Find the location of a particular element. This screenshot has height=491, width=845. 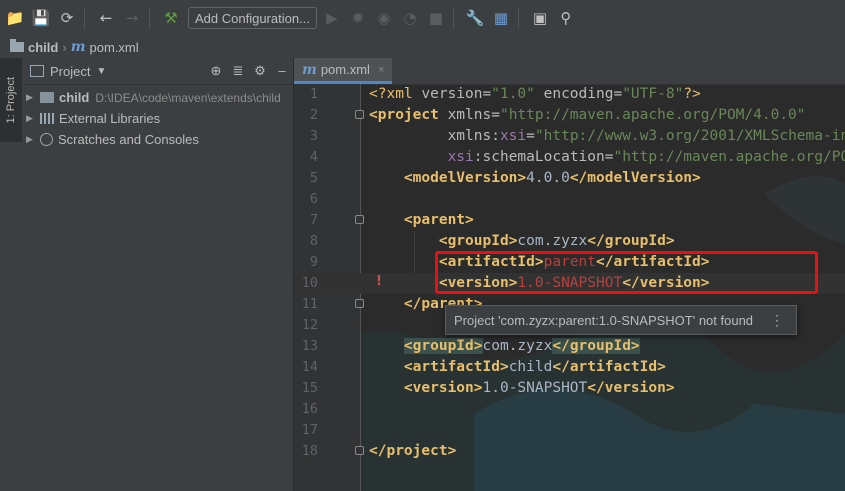

line-number: 15 is located at coordinates (309, 388).